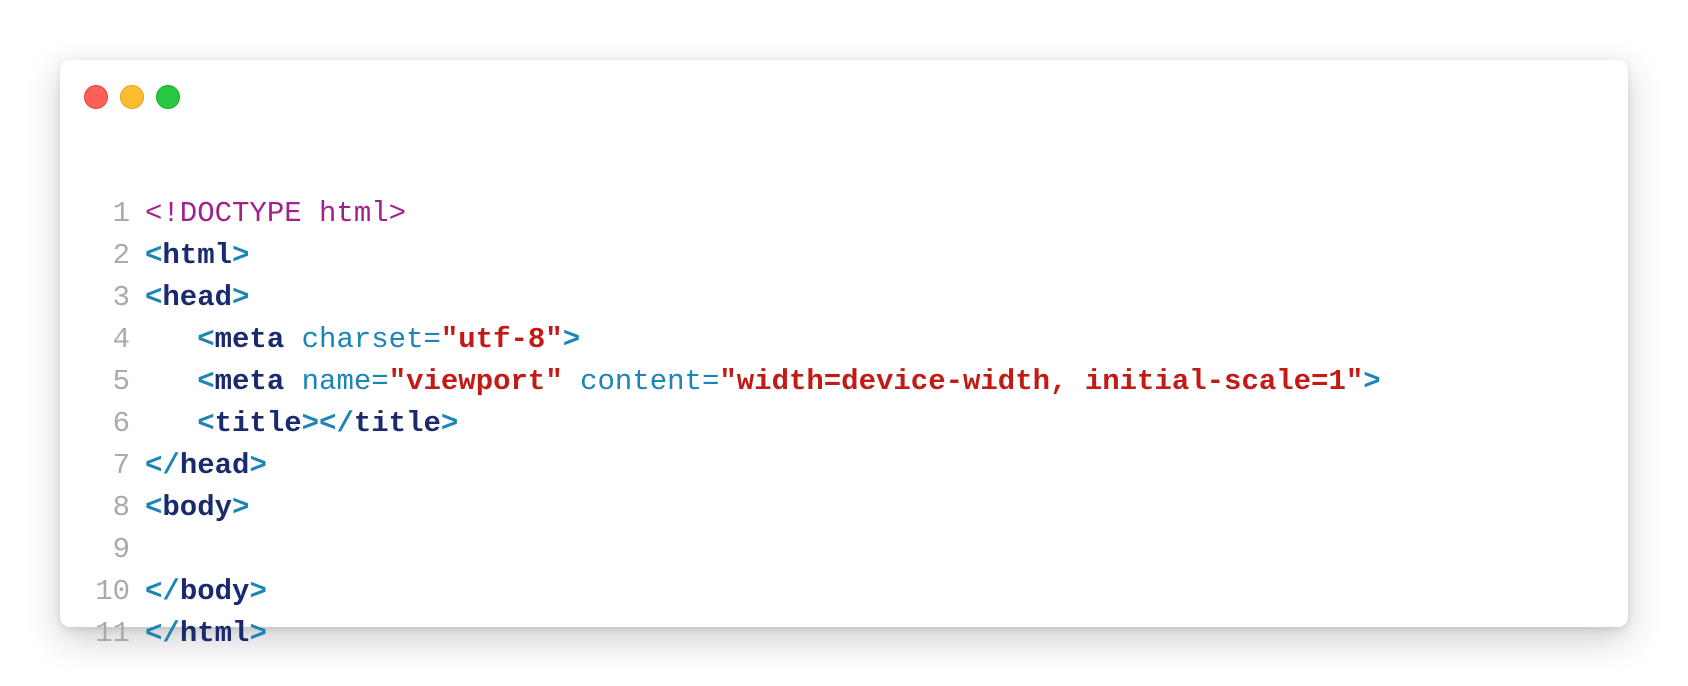 The height and width of the screenshot is (686, 1688). What do you see at coordinates (121, 381) in the screenshot?
I see `line-number: 5` at bounding box center [121, 381].